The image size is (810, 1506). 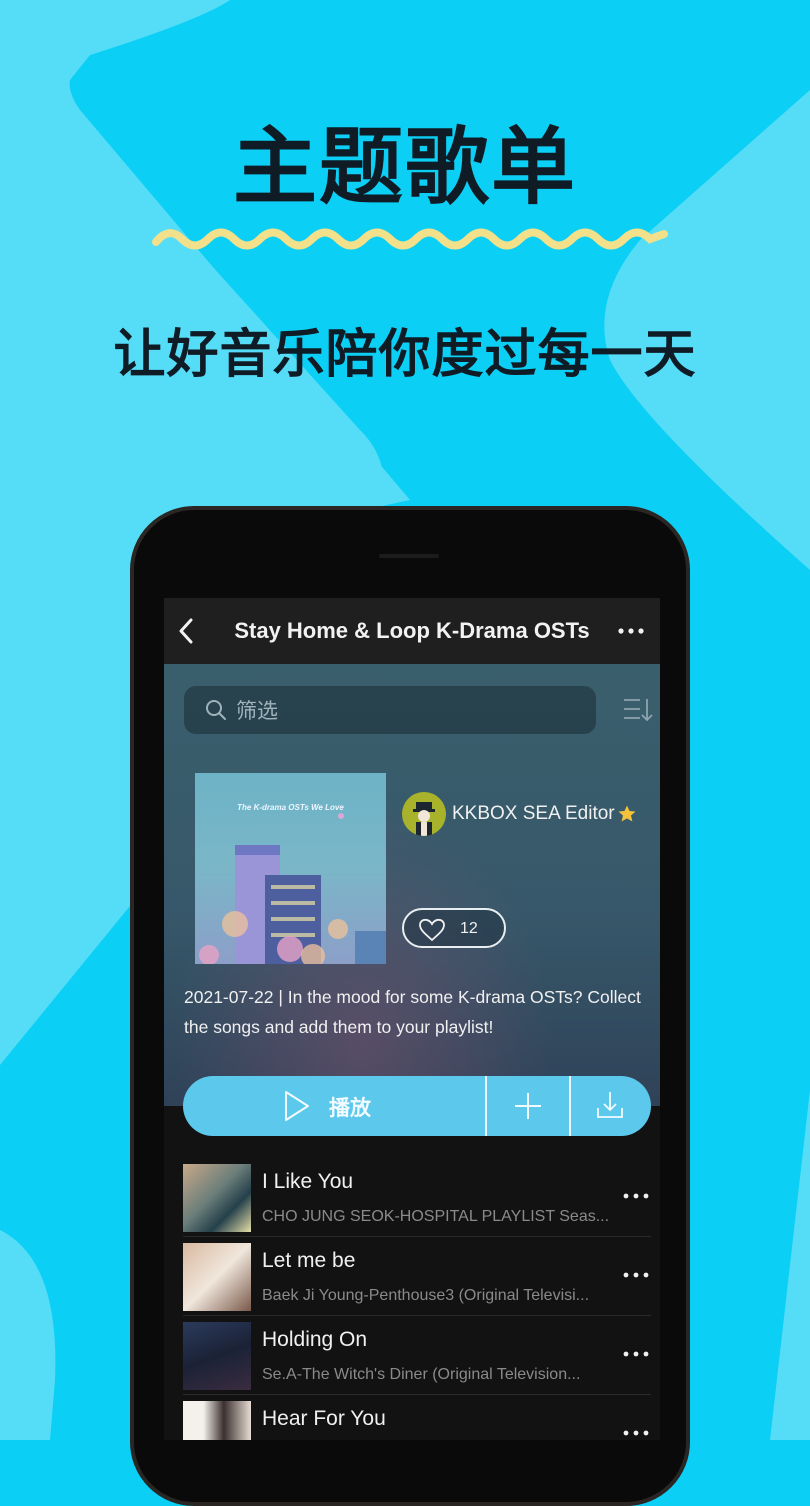 I want to click on search-icon, so click(x=216, y=710).